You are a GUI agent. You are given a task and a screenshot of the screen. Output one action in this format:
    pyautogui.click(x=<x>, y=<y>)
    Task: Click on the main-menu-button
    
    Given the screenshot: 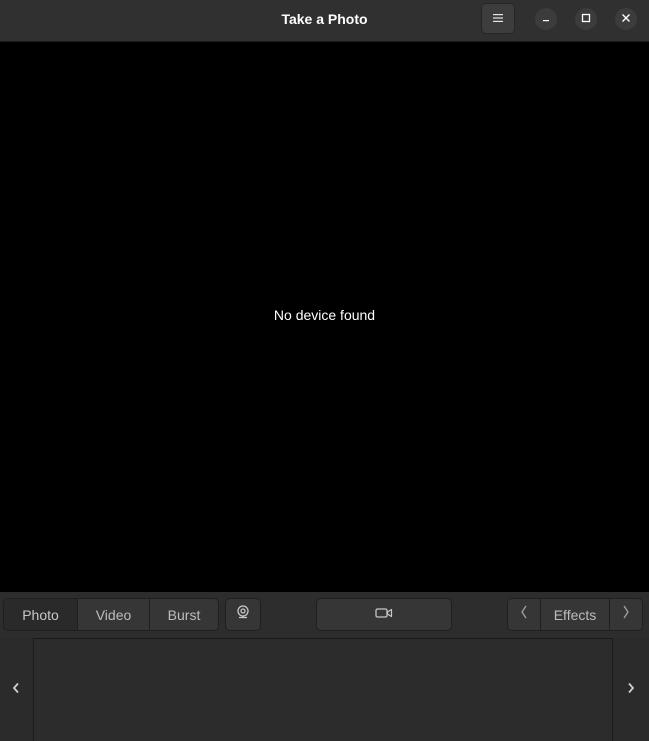 What is the action you would take?
    pyautogui.click(x=498, y=18)
    